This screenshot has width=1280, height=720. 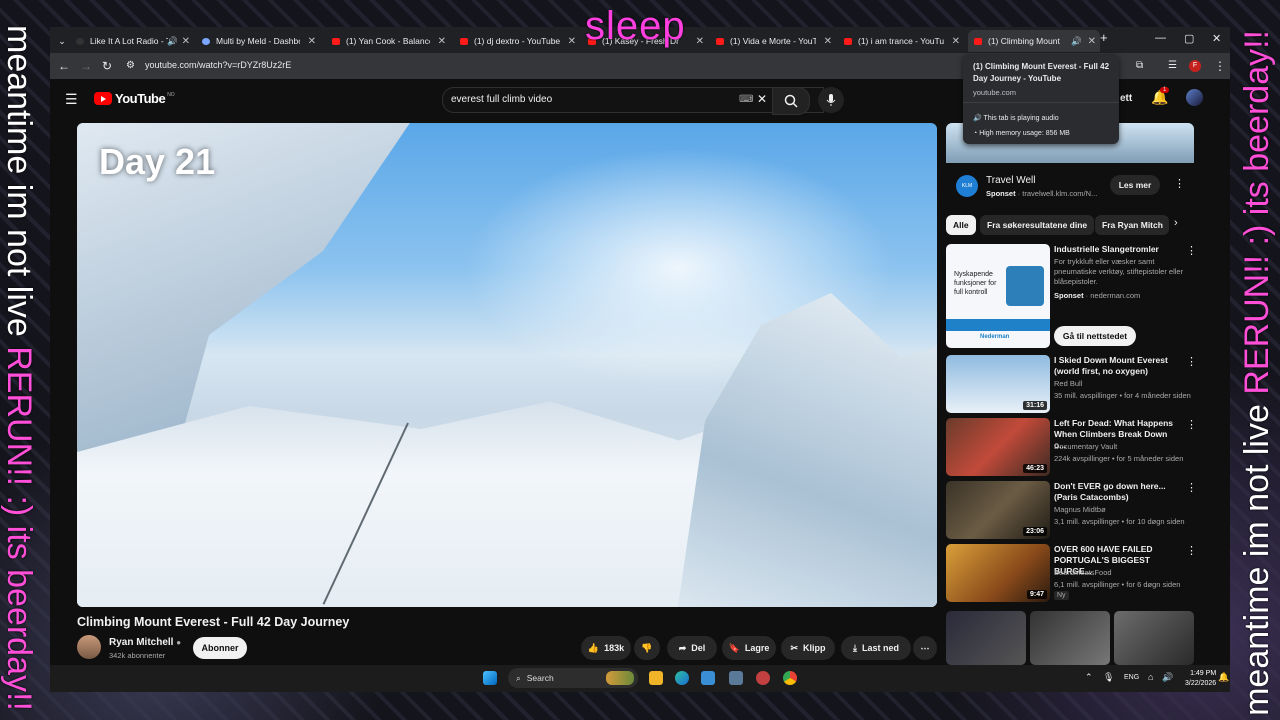 I want to click on browser-tab: Multi by Meld - Dashboa ✕, so click(x=261, y=41).